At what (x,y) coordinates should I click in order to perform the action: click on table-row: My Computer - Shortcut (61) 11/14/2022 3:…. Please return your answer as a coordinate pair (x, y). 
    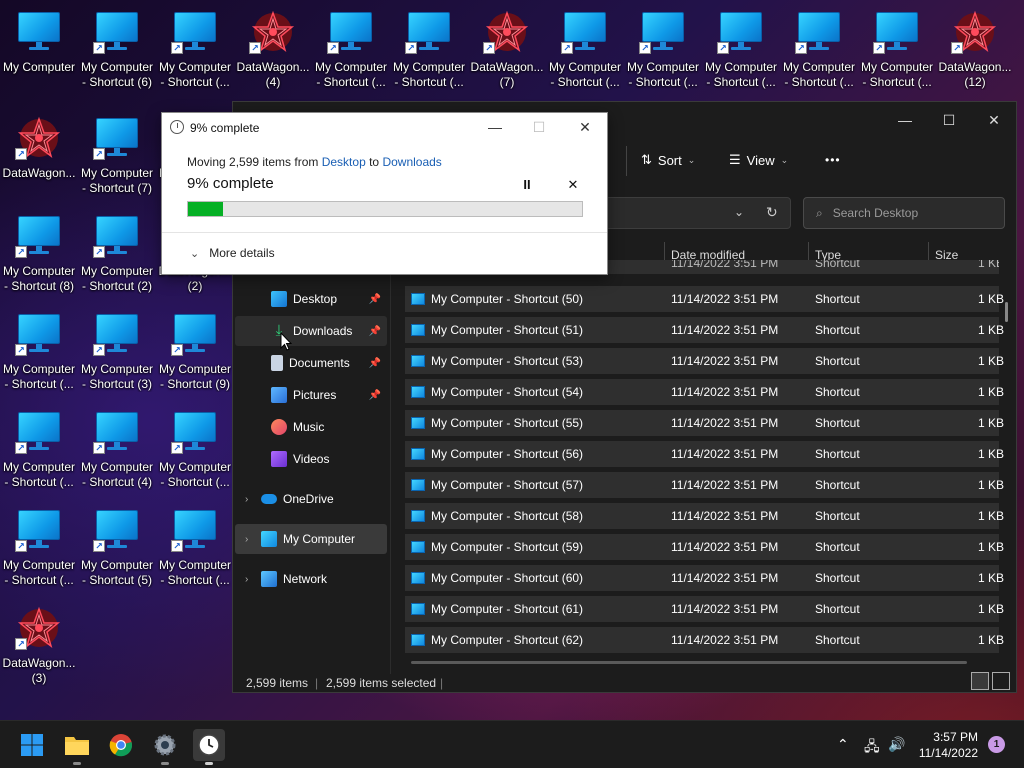
    Looking at the image, I should click on (704, 609).